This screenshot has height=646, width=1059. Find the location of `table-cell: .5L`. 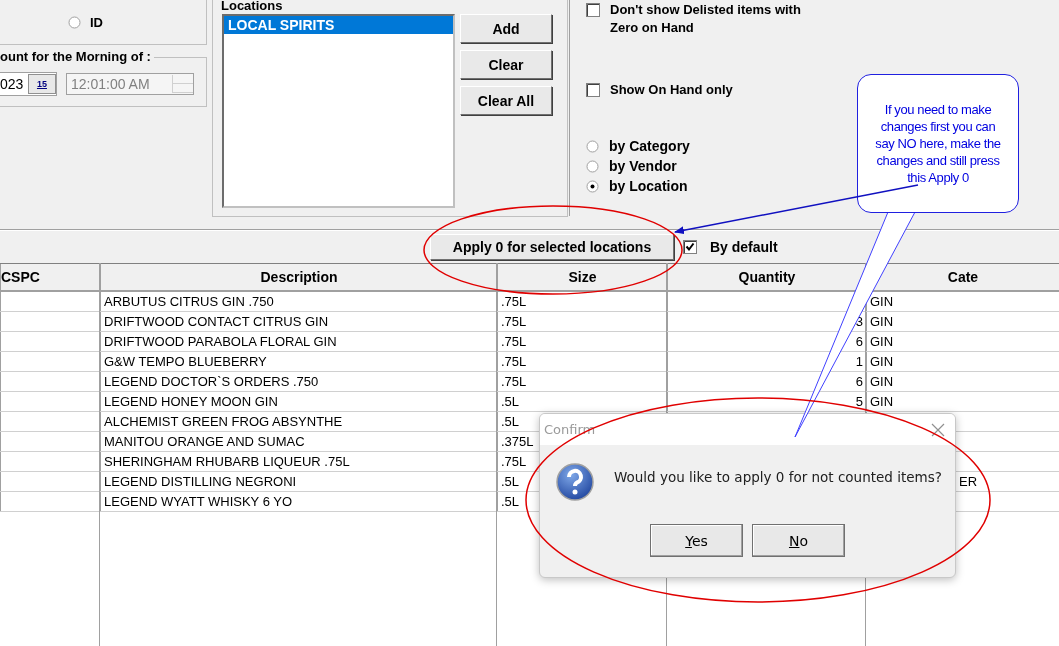

table-cell: .5L is located at coordinates (582, 401).